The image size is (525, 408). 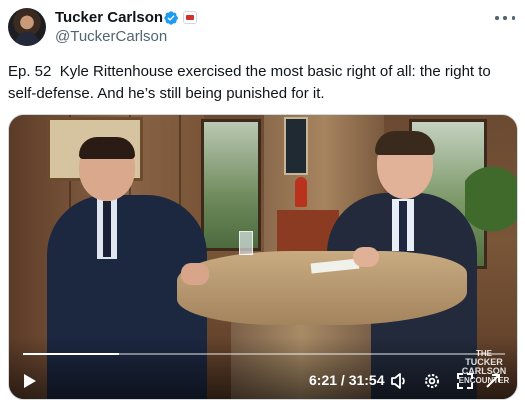 I want to click on host-tie, so click(x=403, y=226).